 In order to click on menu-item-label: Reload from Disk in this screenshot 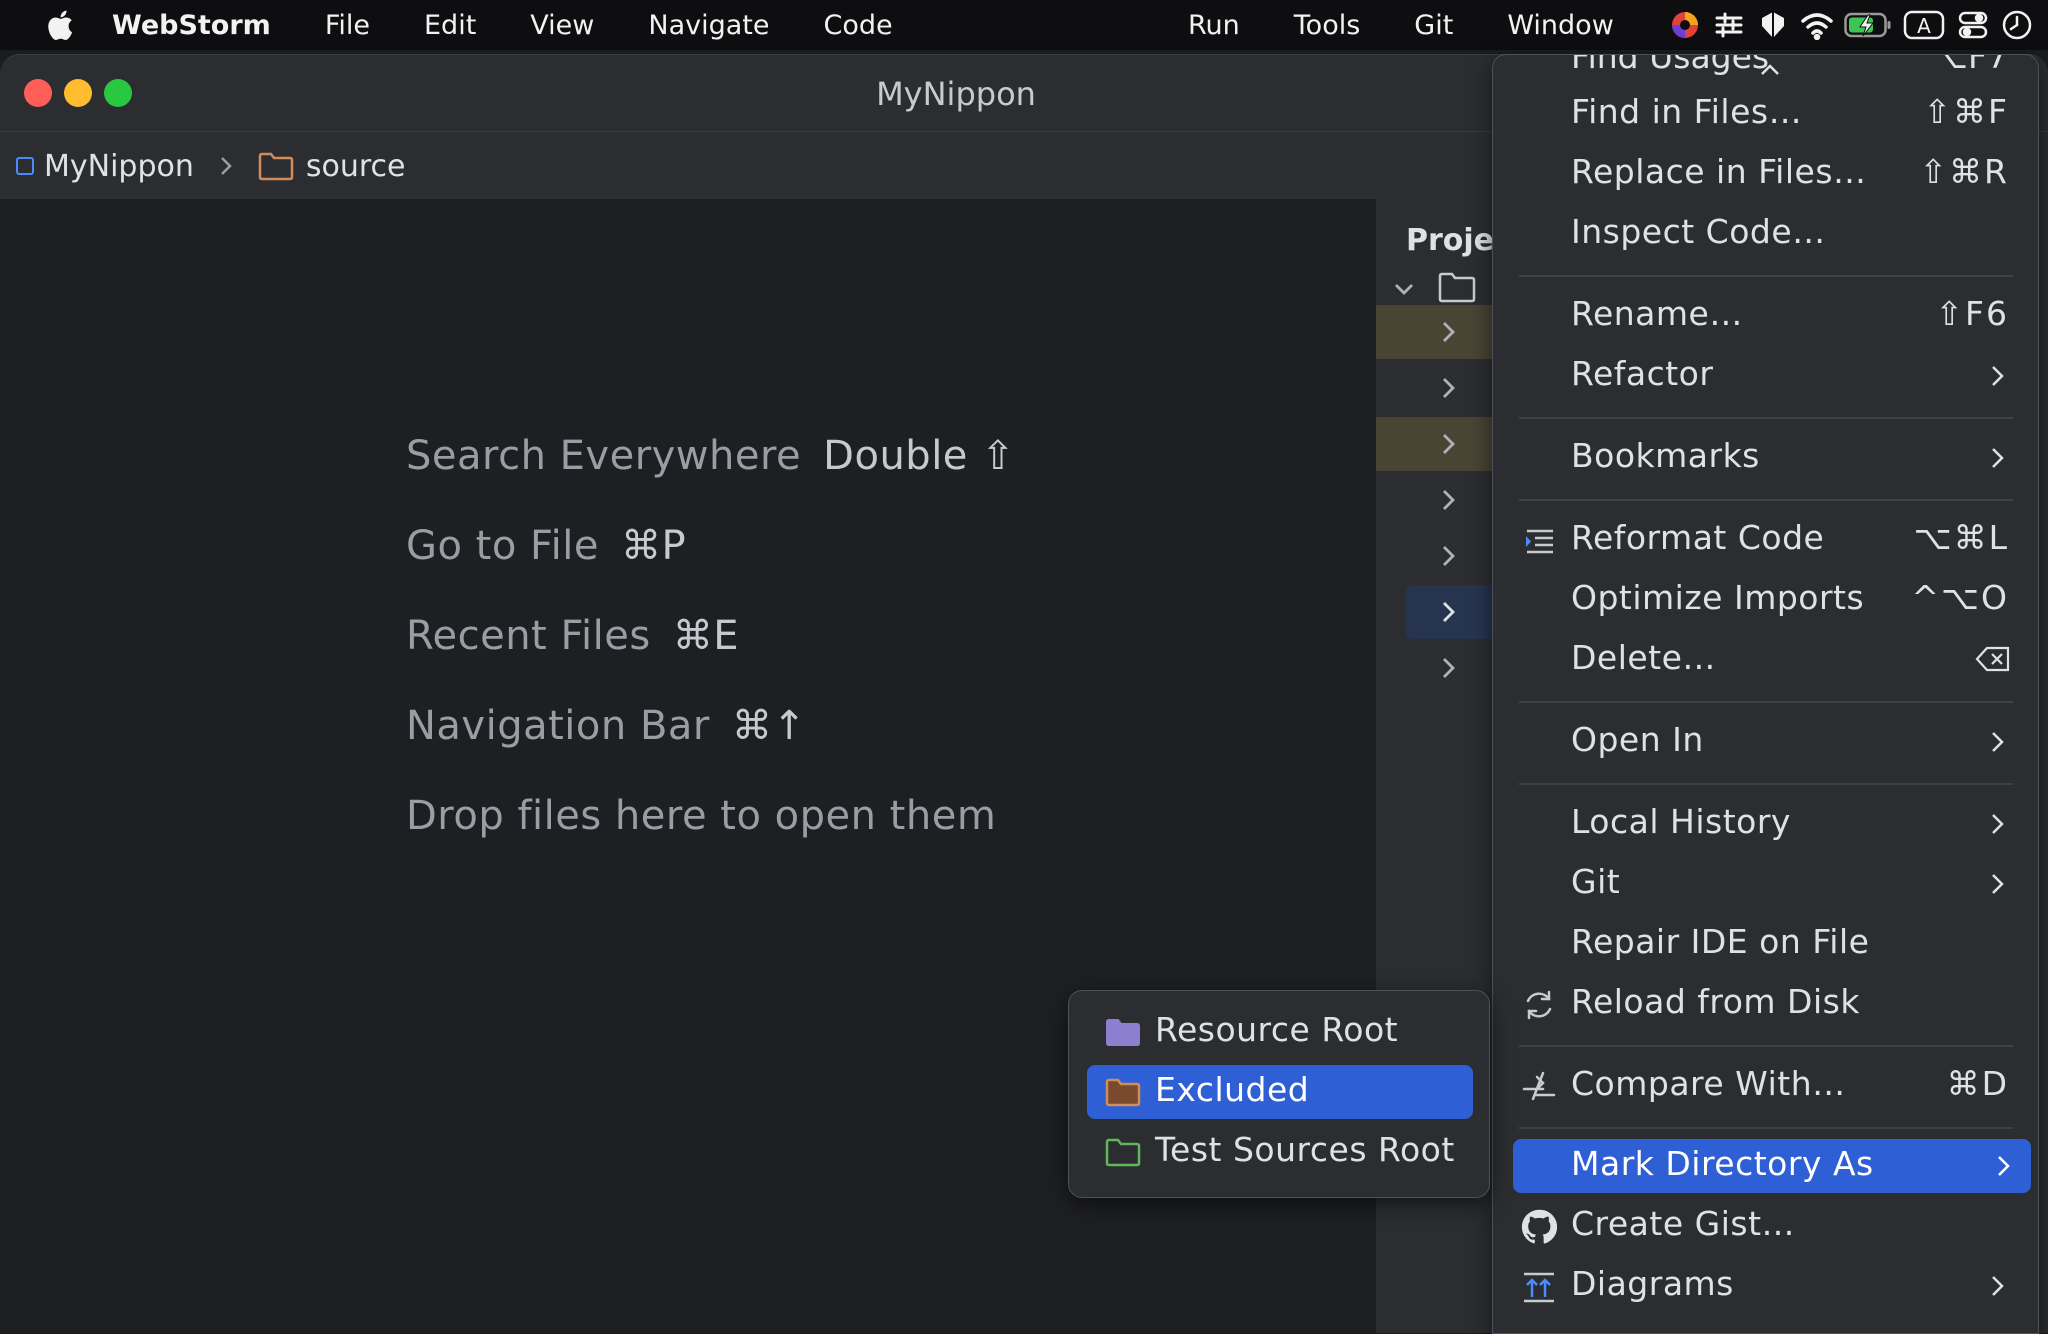, I will do `click(1715, 1001)`.